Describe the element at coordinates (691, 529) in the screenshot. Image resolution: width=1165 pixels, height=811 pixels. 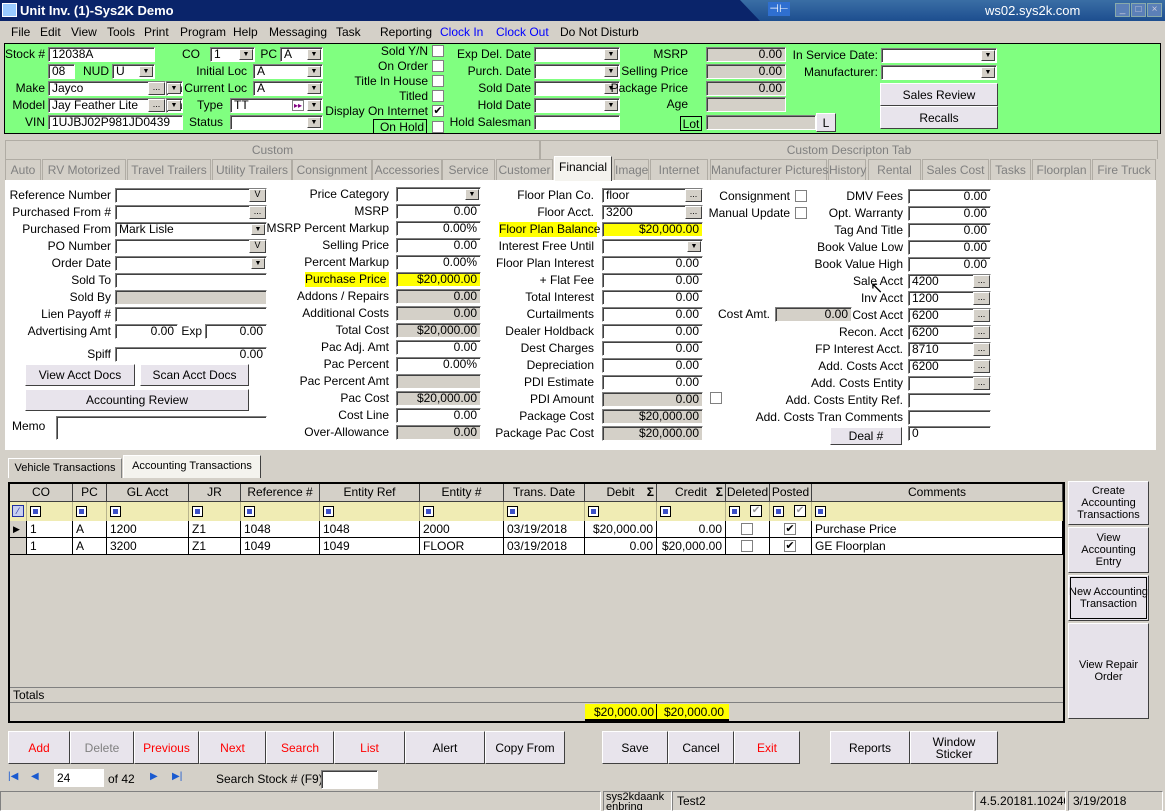
I see `cell-credit: 0.00` at that location.